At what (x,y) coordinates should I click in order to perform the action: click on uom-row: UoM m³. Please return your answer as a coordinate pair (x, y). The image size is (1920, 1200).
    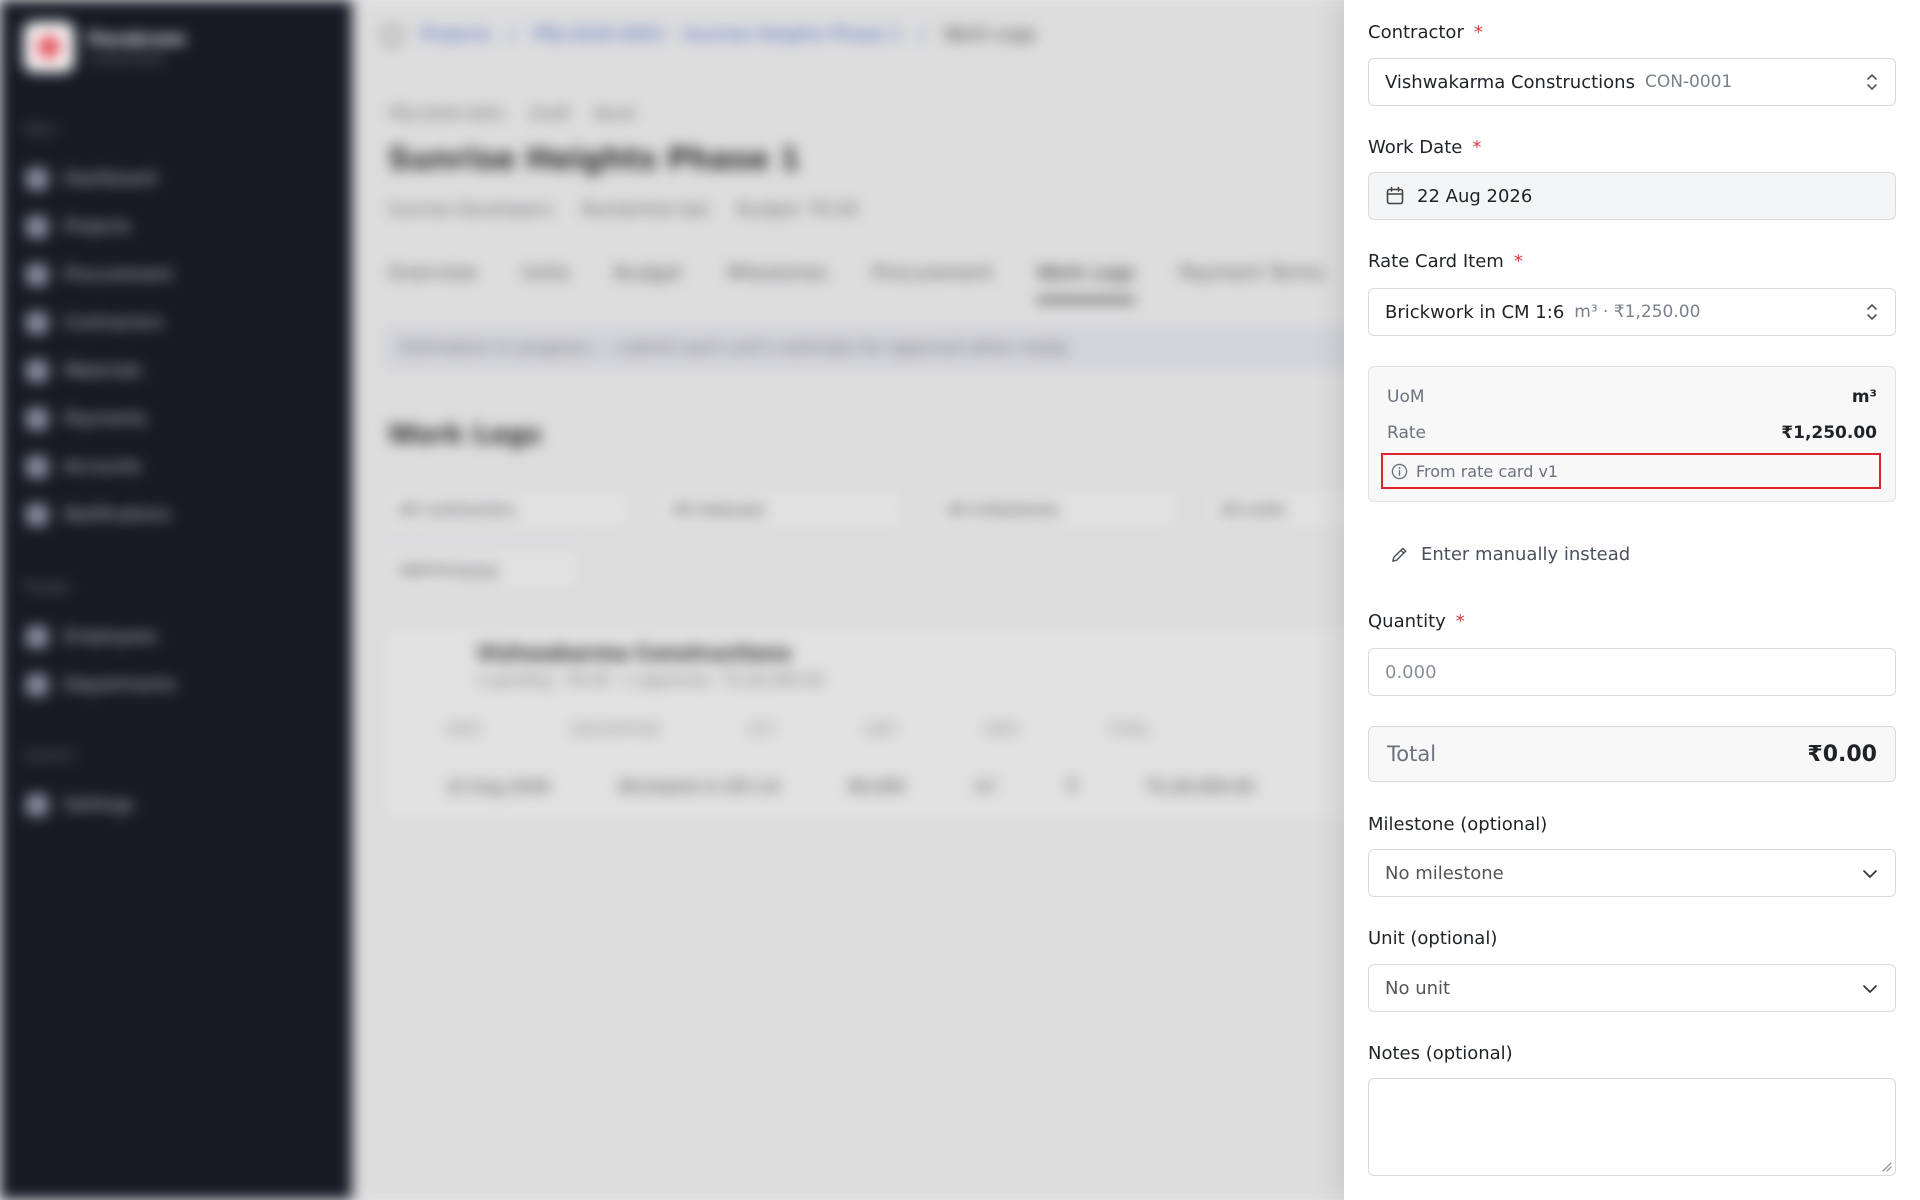
    Looking at the image, I should click on (1632, 397).